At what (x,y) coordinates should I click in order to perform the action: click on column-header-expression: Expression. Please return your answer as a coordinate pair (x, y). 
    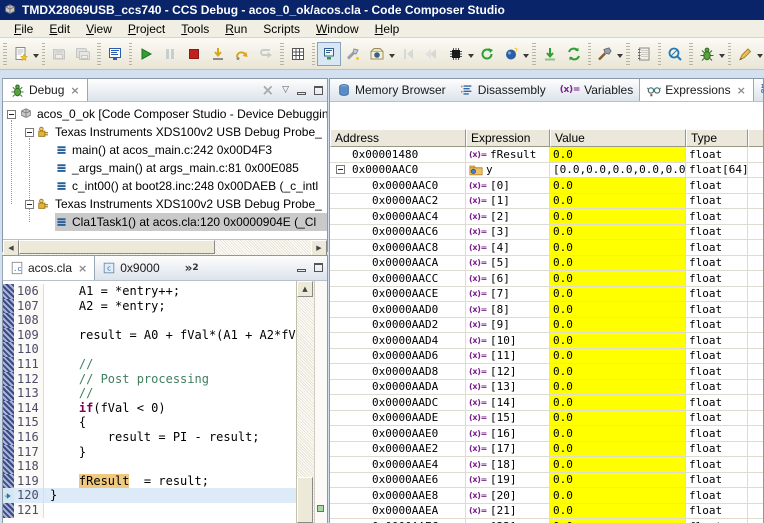
    Looking at the image, I should click on (508, 138).